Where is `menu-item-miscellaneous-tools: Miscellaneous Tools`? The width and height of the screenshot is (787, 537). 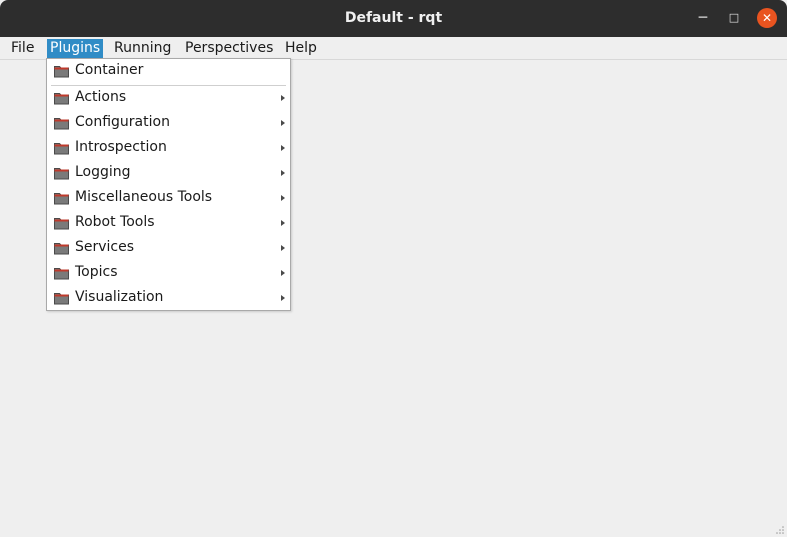 menu-item-miscellaneous-tools: Miscellaneous Tools is located at coordinates (168, 198).